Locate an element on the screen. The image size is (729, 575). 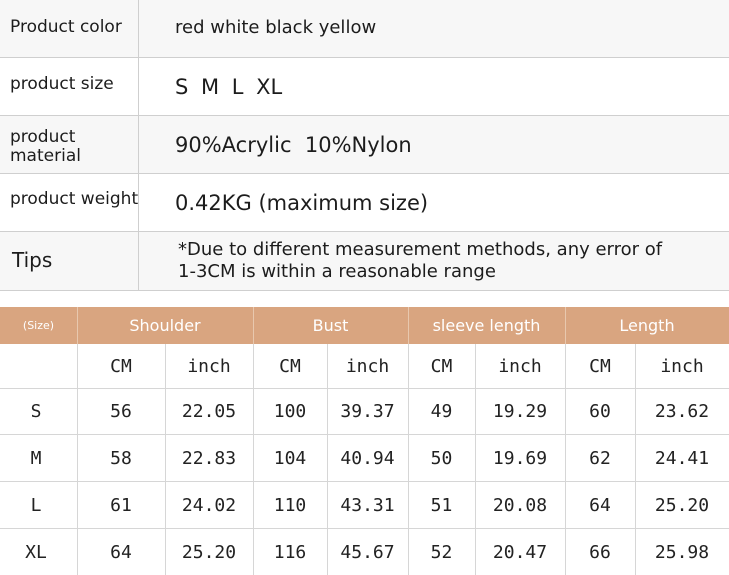
size-header-cell: (Size) is located at coordinates (38, 325).